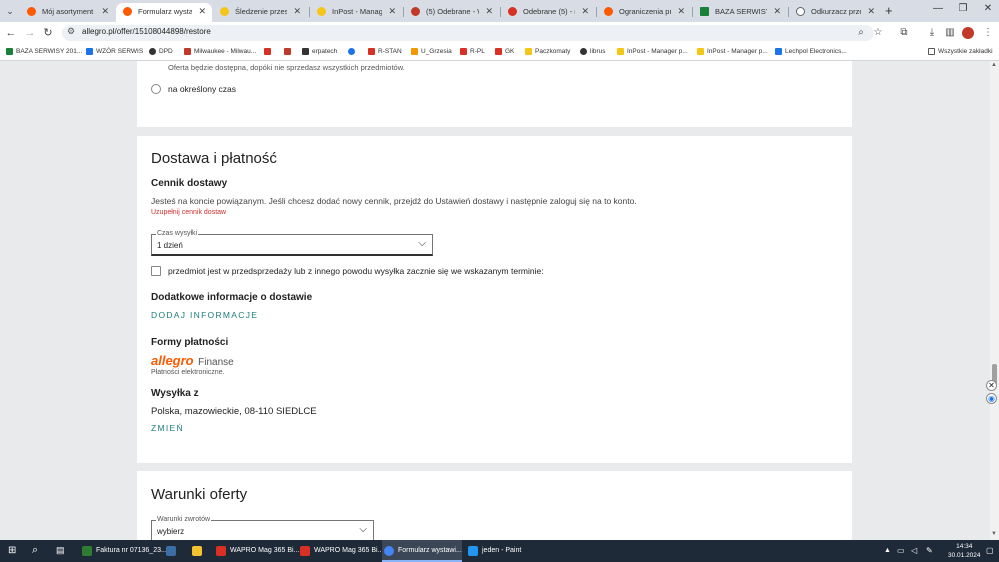 The image size is (999, 562). I want to click on system-clock: 14:34 30.01.2024, so click(964, 551).